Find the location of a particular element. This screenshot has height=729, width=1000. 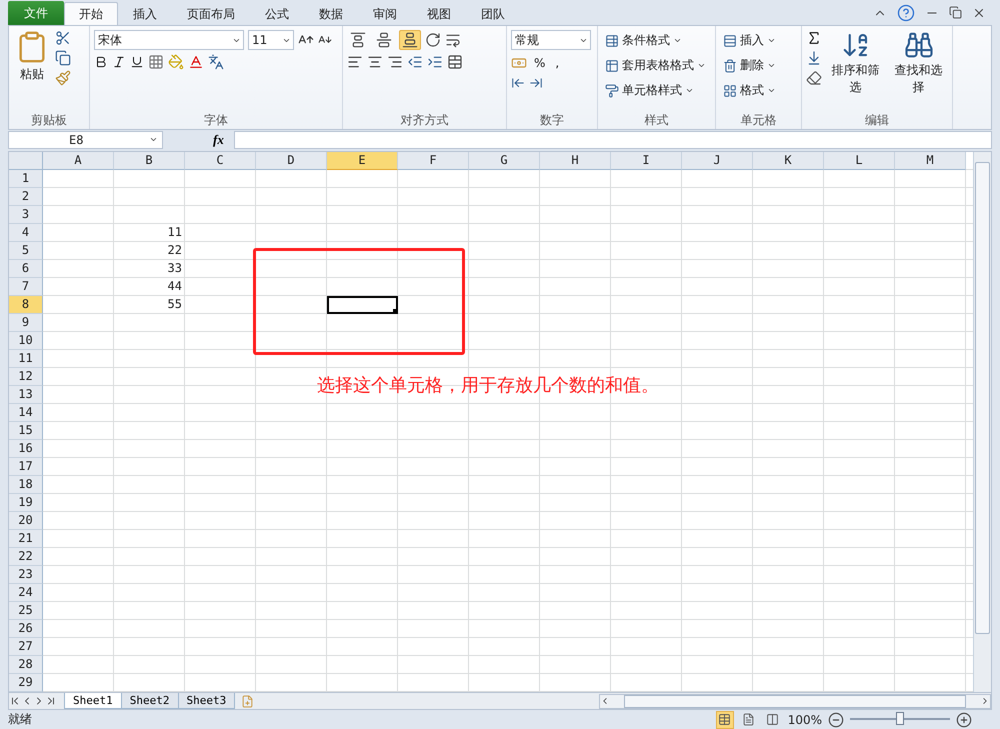

indent-decrease-icon is located at coordinates (415, 62).